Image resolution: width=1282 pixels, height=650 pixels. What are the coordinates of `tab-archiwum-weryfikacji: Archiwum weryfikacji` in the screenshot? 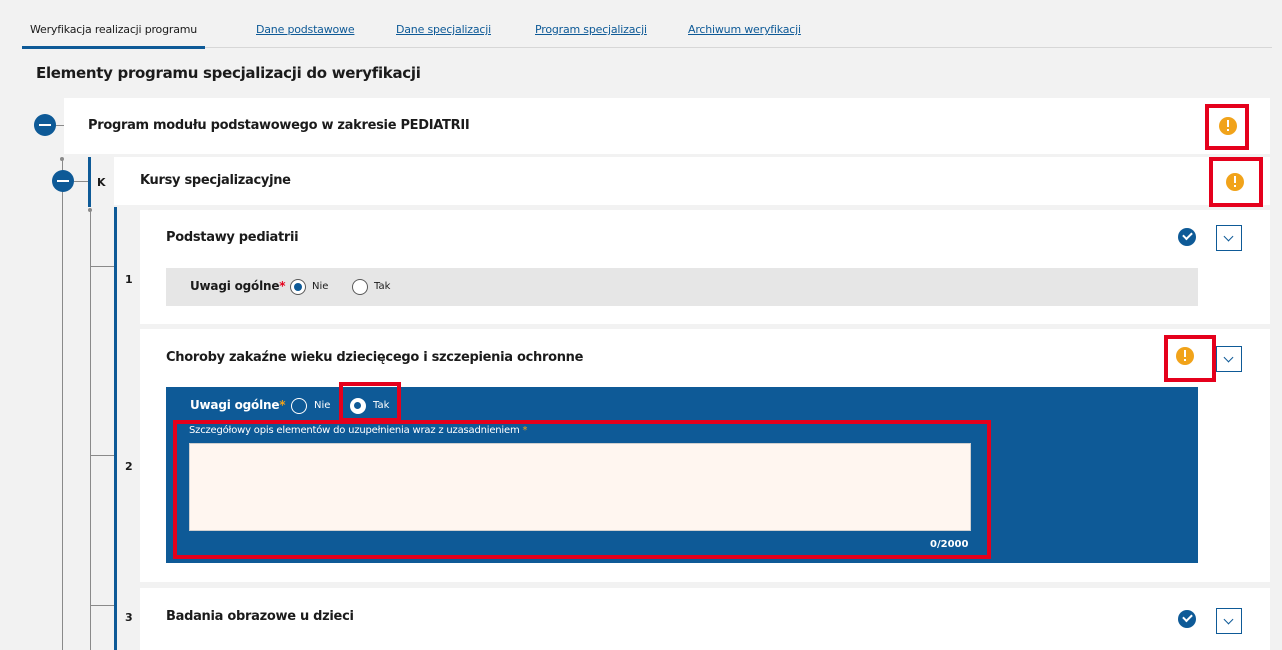 It's located at (744, 29).